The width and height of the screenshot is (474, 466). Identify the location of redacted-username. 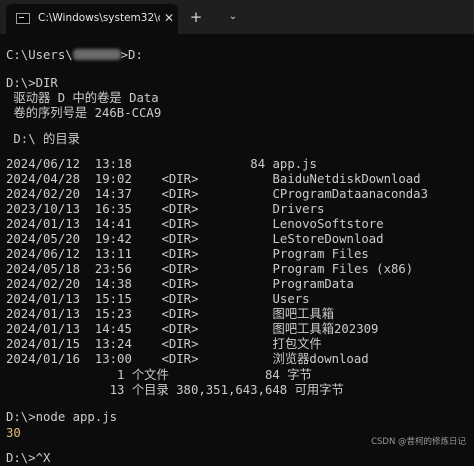
(96, 54).